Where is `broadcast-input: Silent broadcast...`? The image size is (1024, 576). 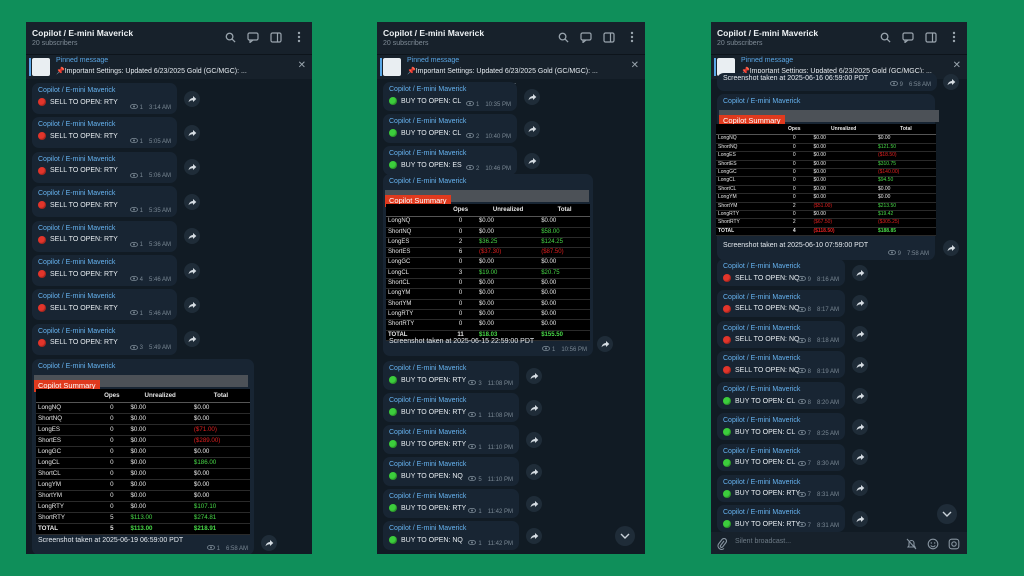 broadcast-input: Silent broadcast... is located at coordinates (763, 541).